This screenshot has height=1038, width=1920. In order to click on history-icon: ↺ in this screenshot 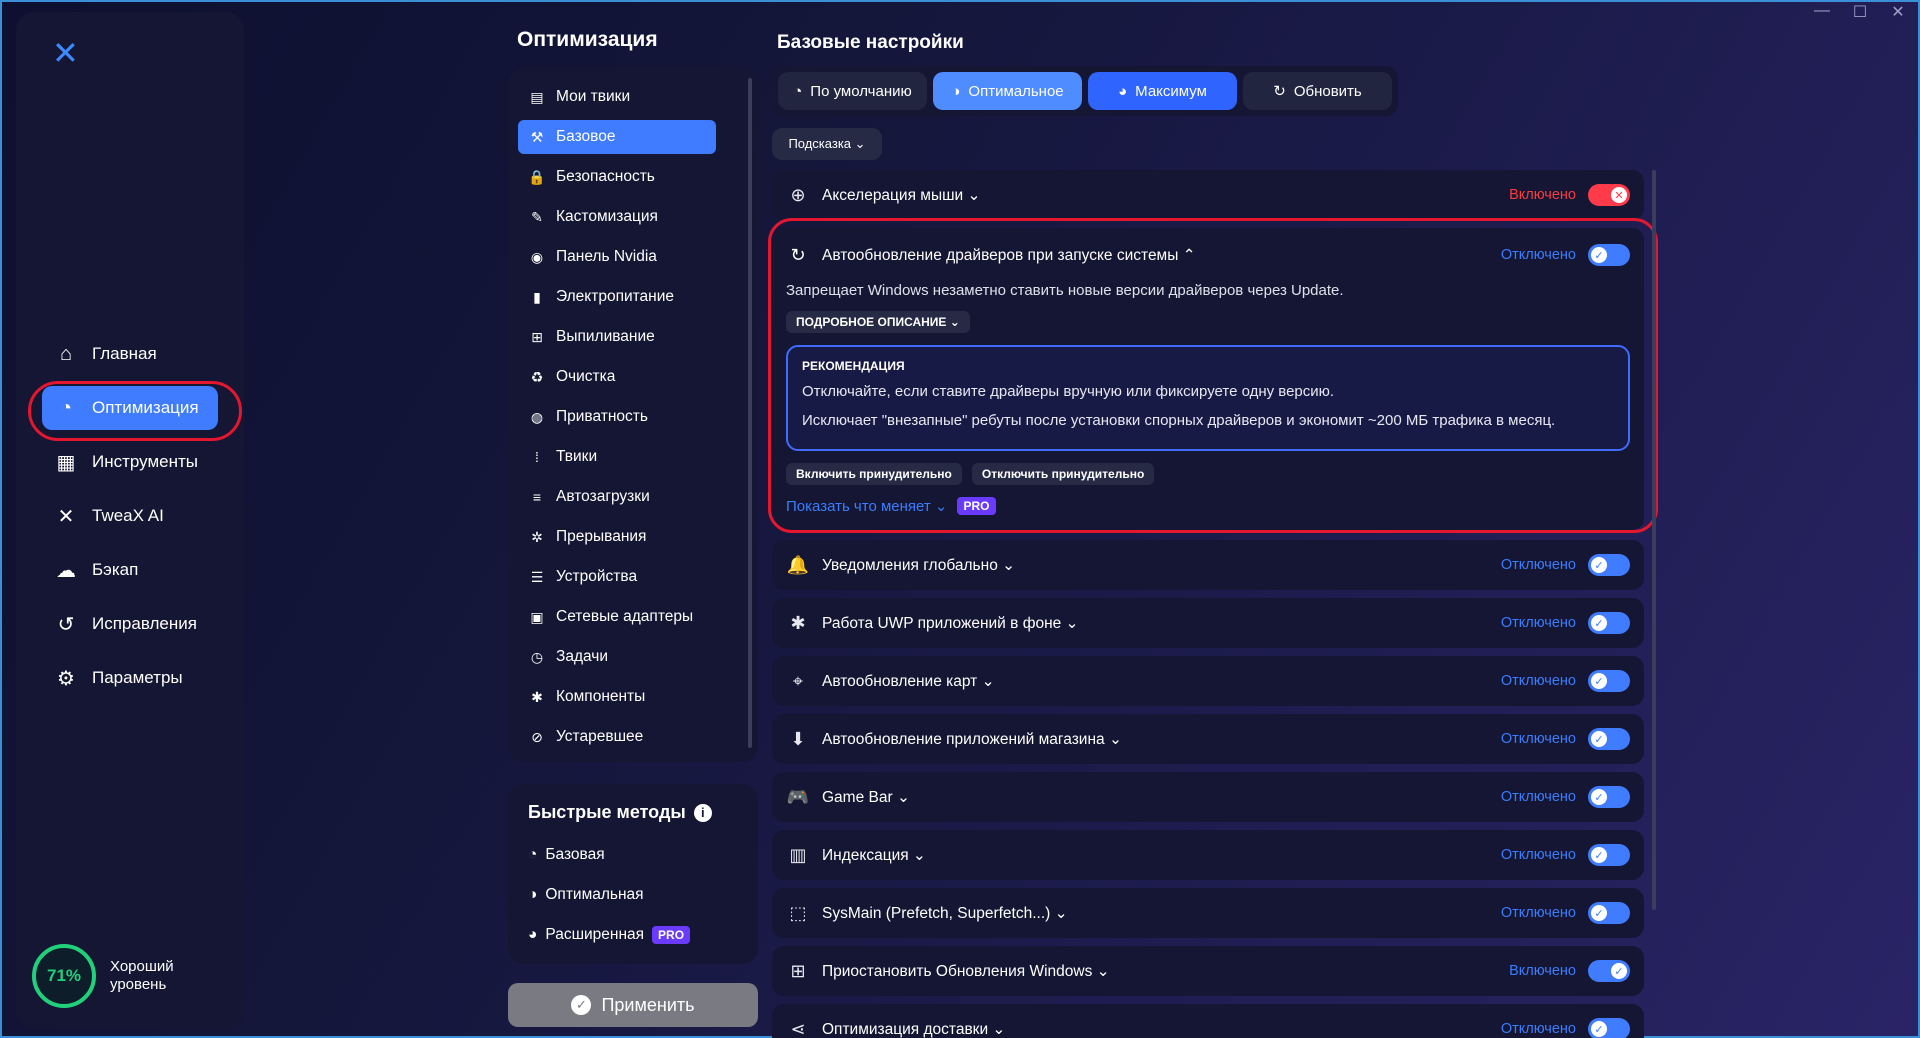, I will do `click(66, 624)`.